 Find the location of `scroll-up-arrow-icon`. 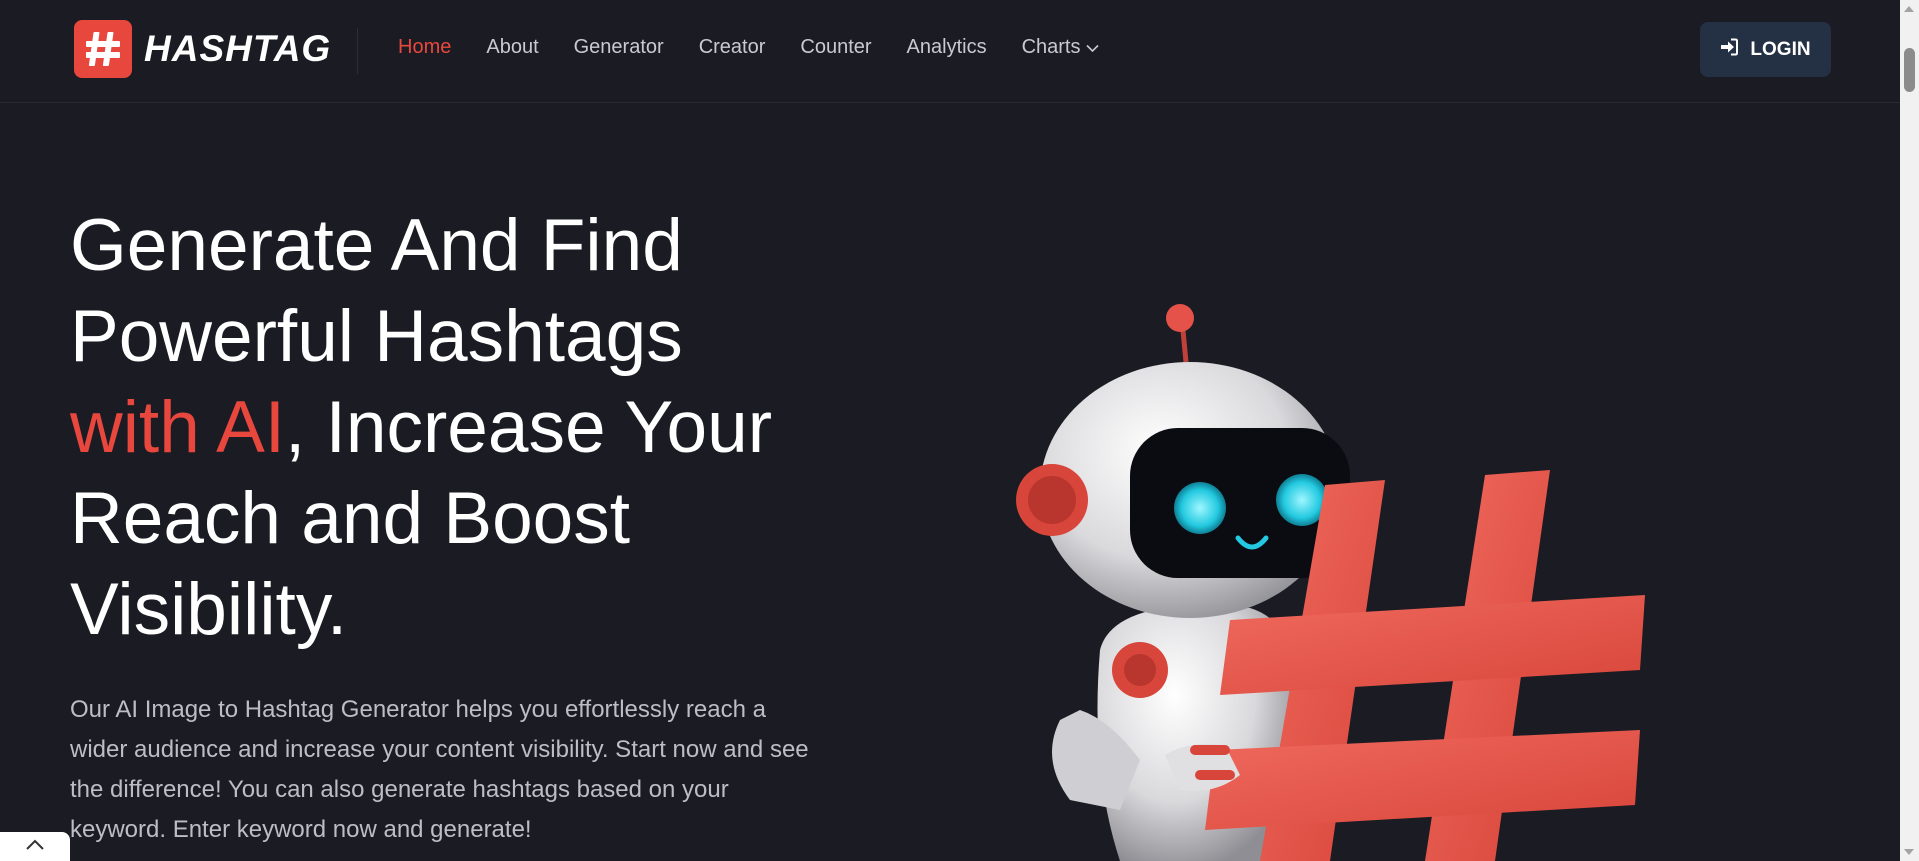

scroll-up-arrow-icon is located at coordinates (1909, 9).